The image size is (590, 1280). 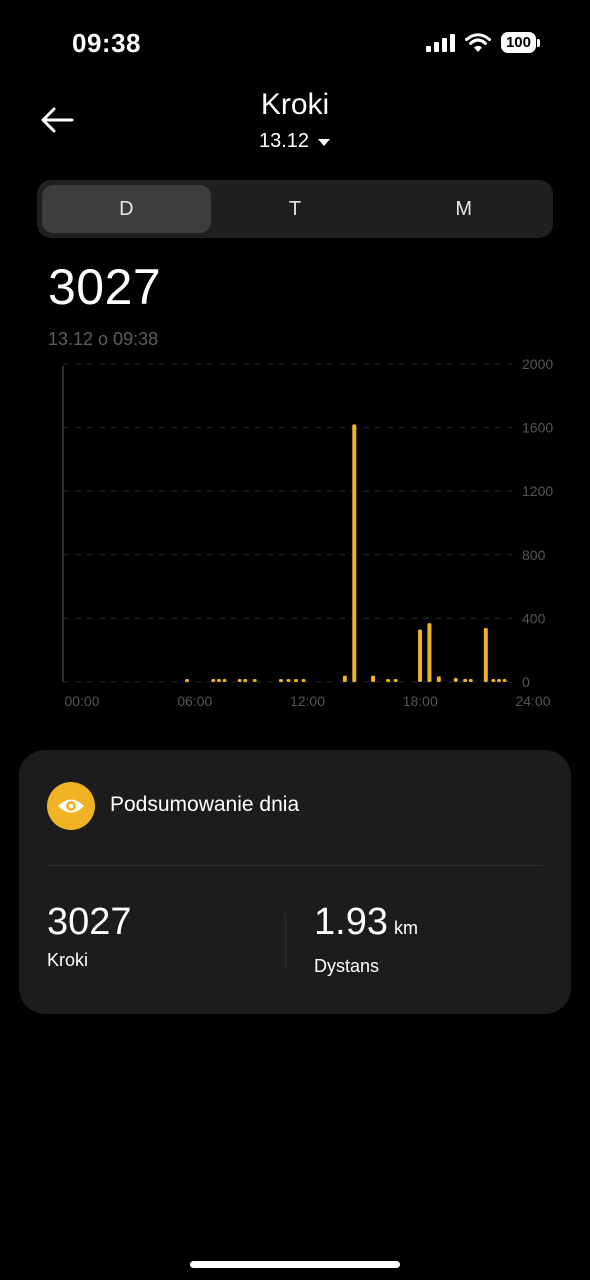 What do you see at coordinates (295, 865) in the screenshot?
I see `summary-divider` at bounding box center [295, 865].